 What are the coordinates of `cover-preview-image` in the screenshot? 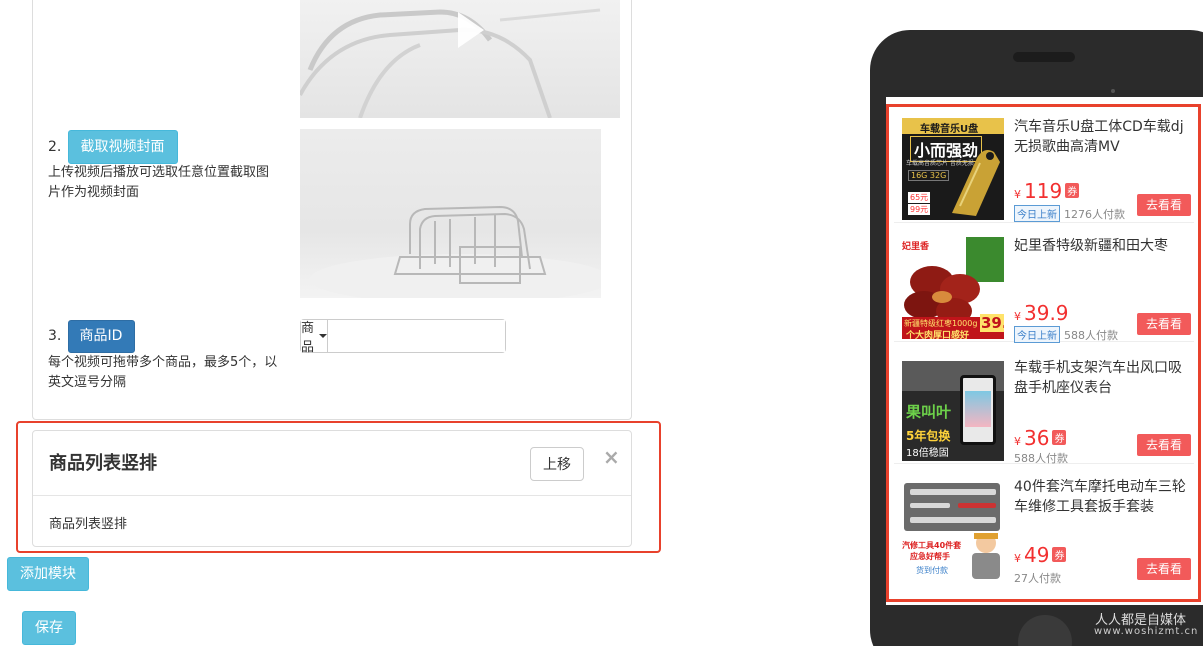 It's located at (450, 213).